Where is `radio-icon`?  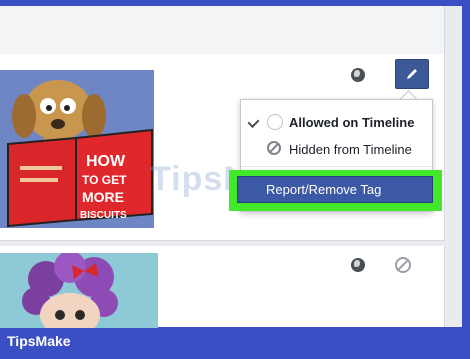
radio-icon is located at coordinates (275, 122).